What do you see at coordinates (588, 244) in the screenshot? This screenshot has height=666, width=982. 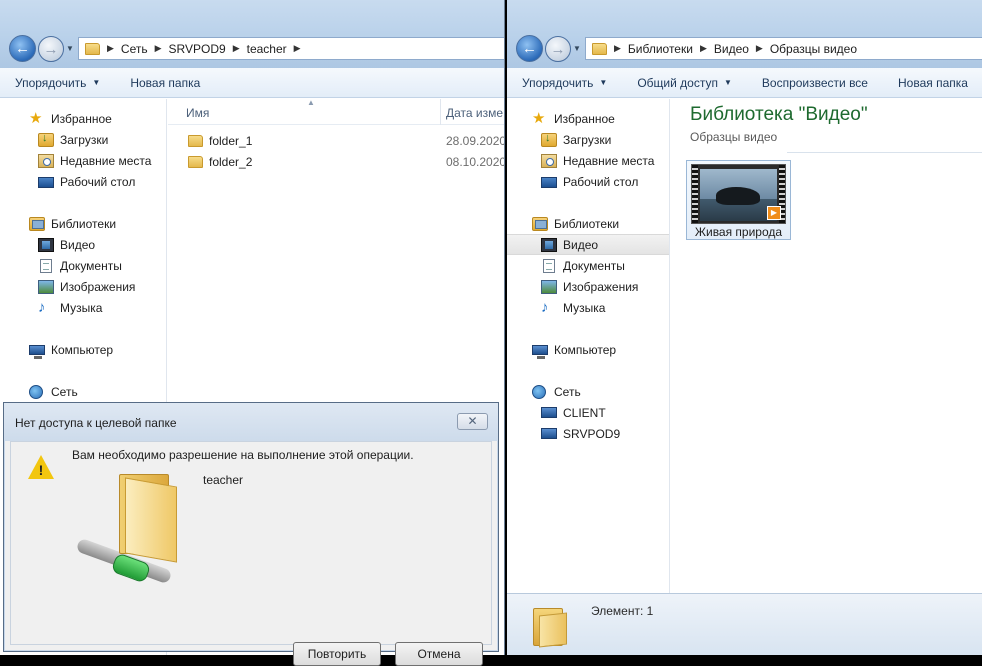 I see `nav-item-video-selected: Видео` at bounding box center [588, 244].